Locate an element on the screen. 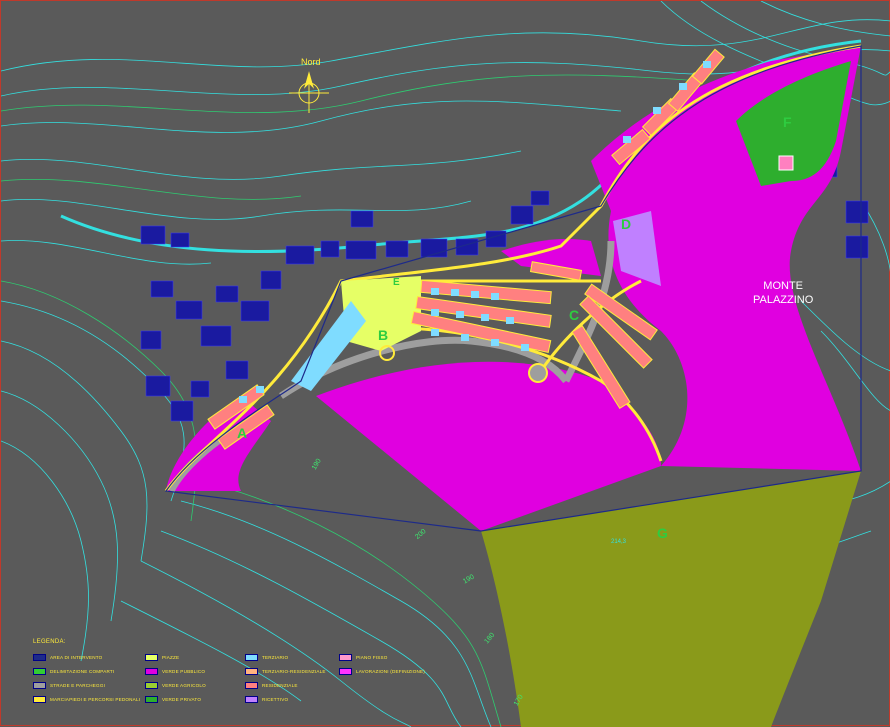  zone-letter-e: E is located at coordinates (396, 282).